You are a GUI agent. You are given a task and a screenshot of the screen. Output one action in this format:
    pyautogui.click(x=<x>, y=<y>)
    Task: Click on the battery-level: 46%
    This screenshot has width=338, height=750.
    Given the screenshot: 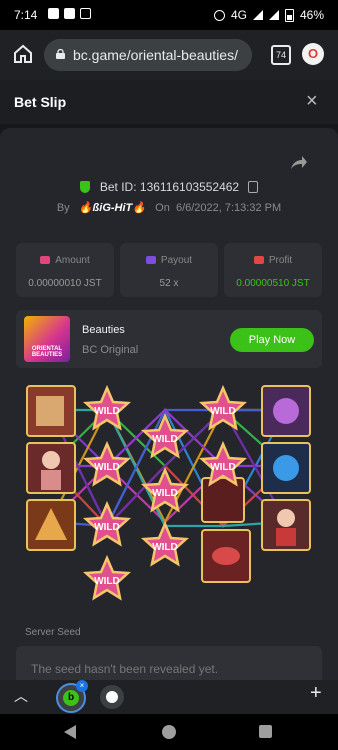 What is the action you would take?
    pyautogui.click(x=311, y=15)
    